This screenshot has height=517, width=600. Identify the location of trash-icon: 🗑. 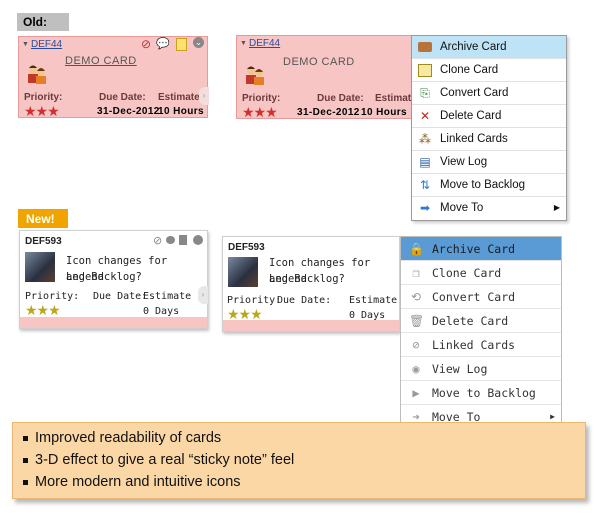
(417, 321).